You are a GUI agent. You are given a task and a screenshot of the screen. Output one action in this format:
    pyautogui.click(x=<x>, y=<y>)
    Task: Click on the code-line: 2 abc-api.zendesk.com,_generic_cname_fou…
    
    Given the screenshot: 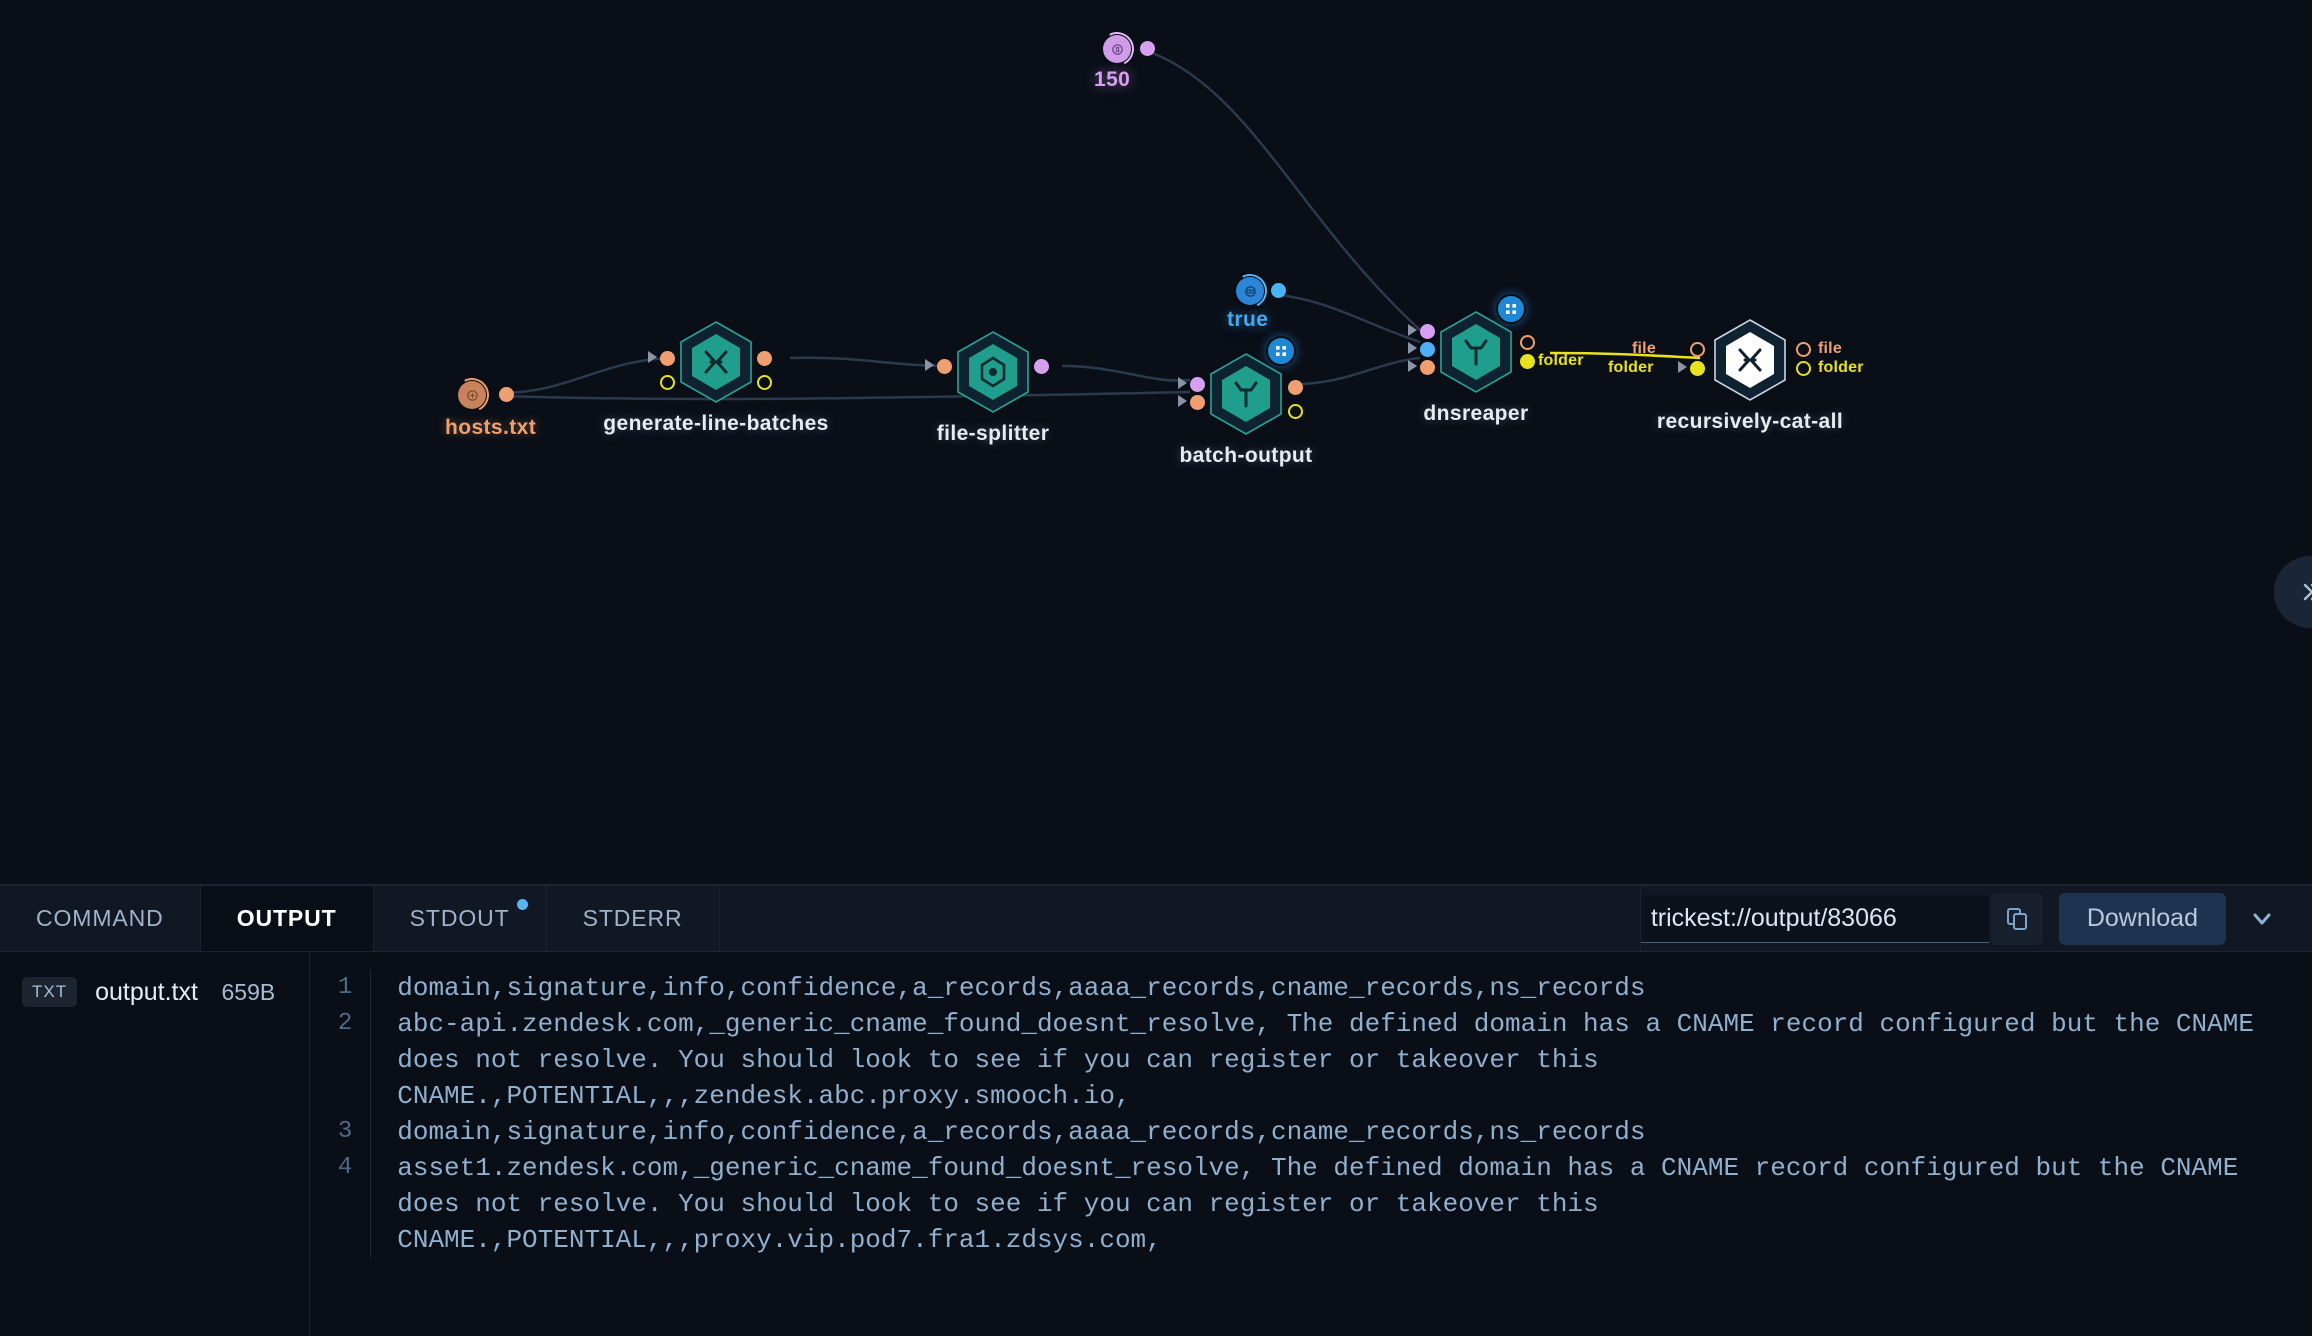 What is the action you would take?
    pyautogui.click(x=1311, y=1060)
    